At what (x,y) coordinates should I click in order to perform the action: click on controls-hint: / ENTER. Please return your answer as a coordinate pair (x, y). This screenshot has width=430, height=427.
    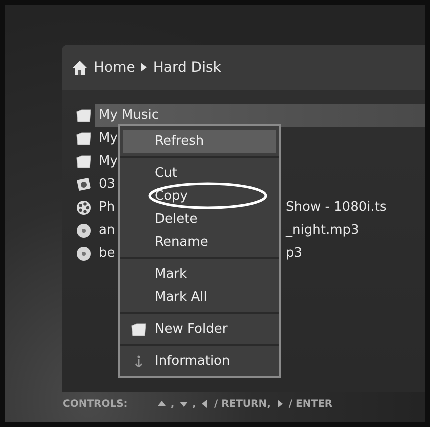
    Looking at the image, I should click on (310, 404).